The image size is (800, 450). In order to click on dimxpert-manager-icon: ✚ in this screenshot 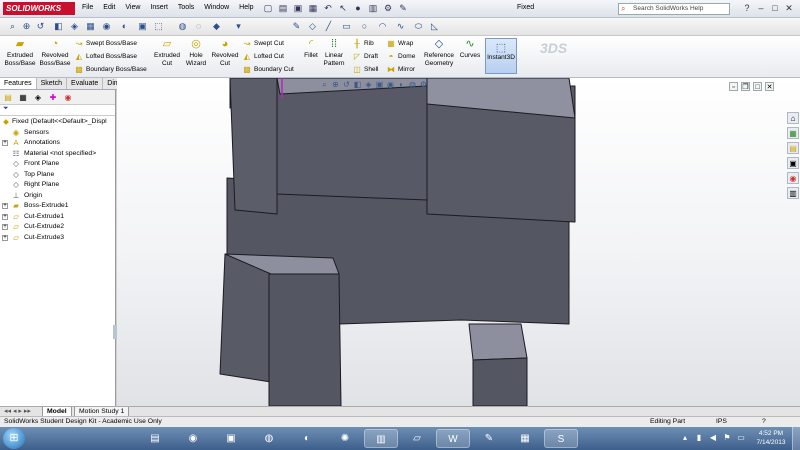, I will do `click(53, 97)`.